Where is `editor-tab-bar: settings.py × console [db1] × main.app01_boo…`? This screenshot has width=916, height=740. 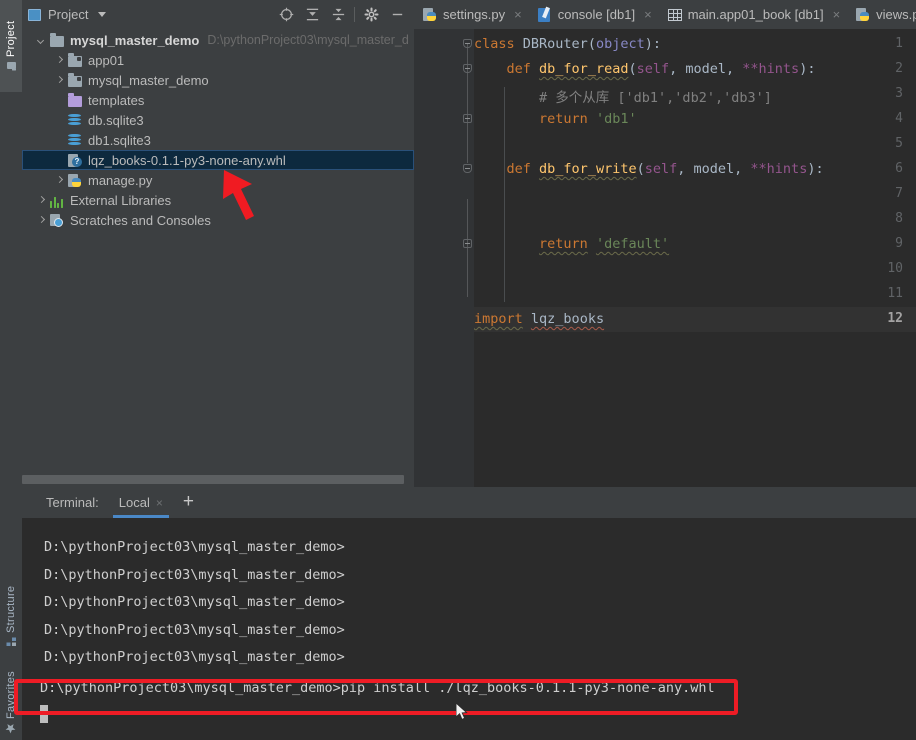
editor-tab-bar: settings.py × console [db1] × main.app01_boo… is located at coordinates (665, 14).